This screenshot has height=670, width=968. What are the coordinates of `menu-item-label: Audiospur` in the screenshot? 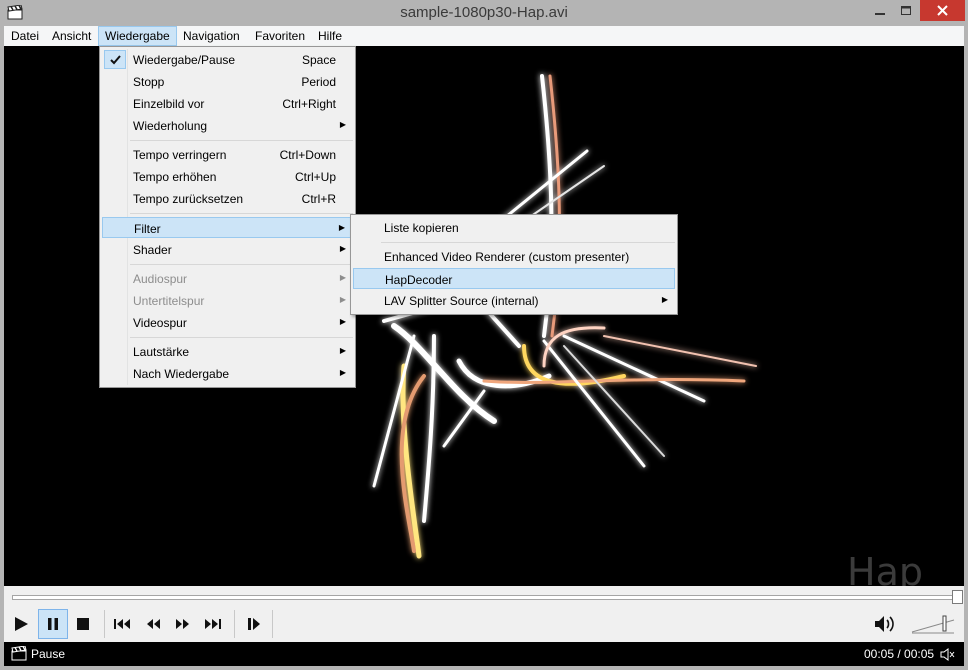 It's located at (160, 279).